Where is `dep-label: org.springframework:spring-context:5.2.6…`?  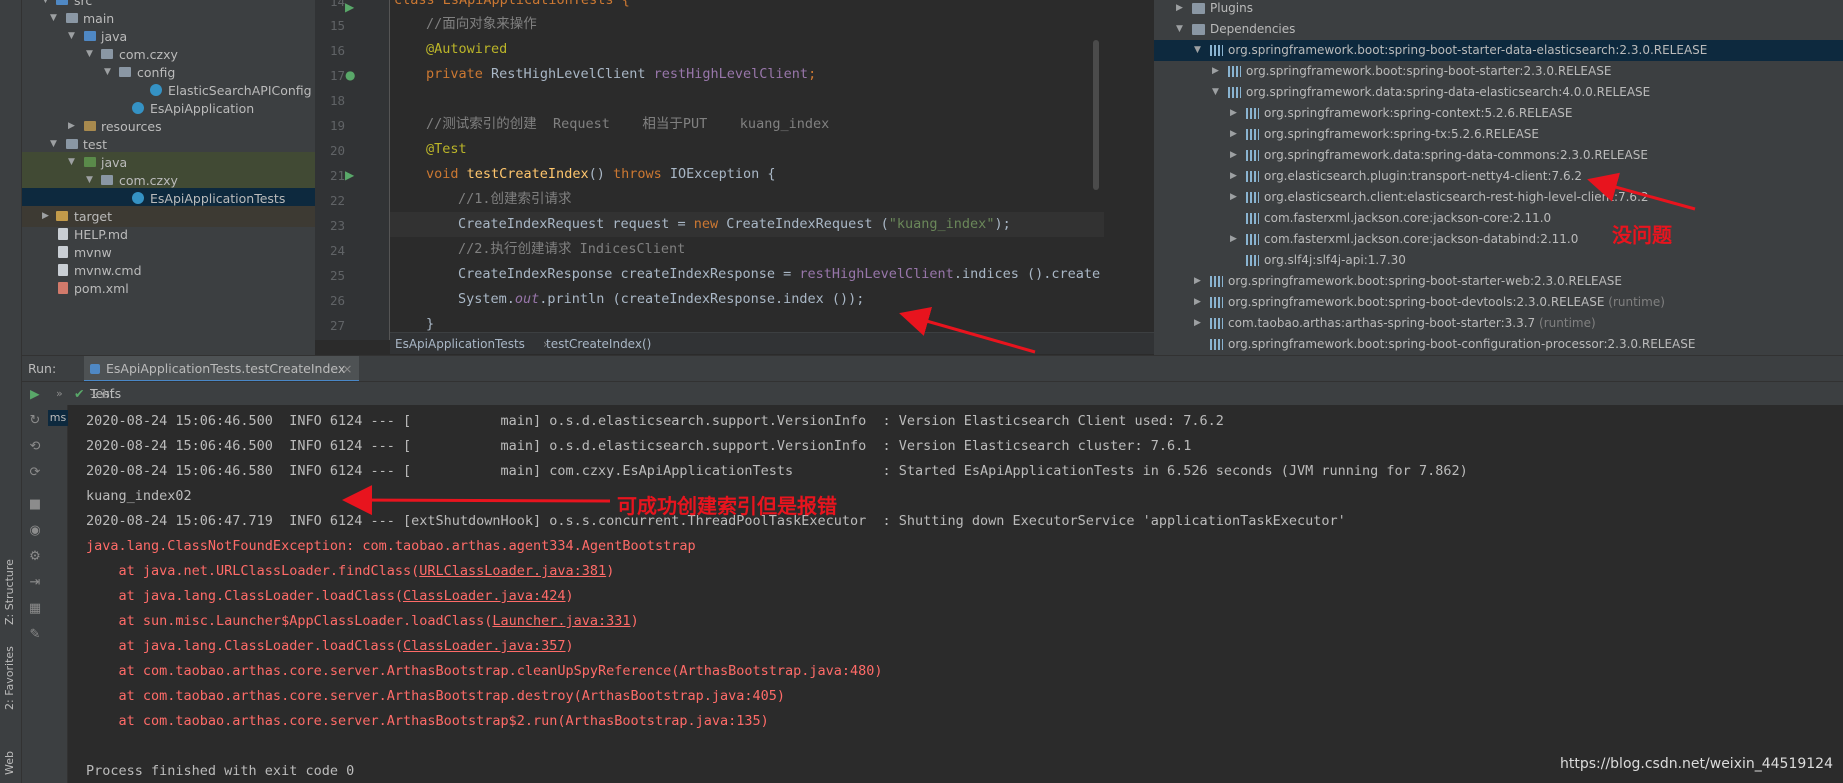
dep-label: org.springframework:spring-context:5.2.6… is located at coordinates (1418, 113).